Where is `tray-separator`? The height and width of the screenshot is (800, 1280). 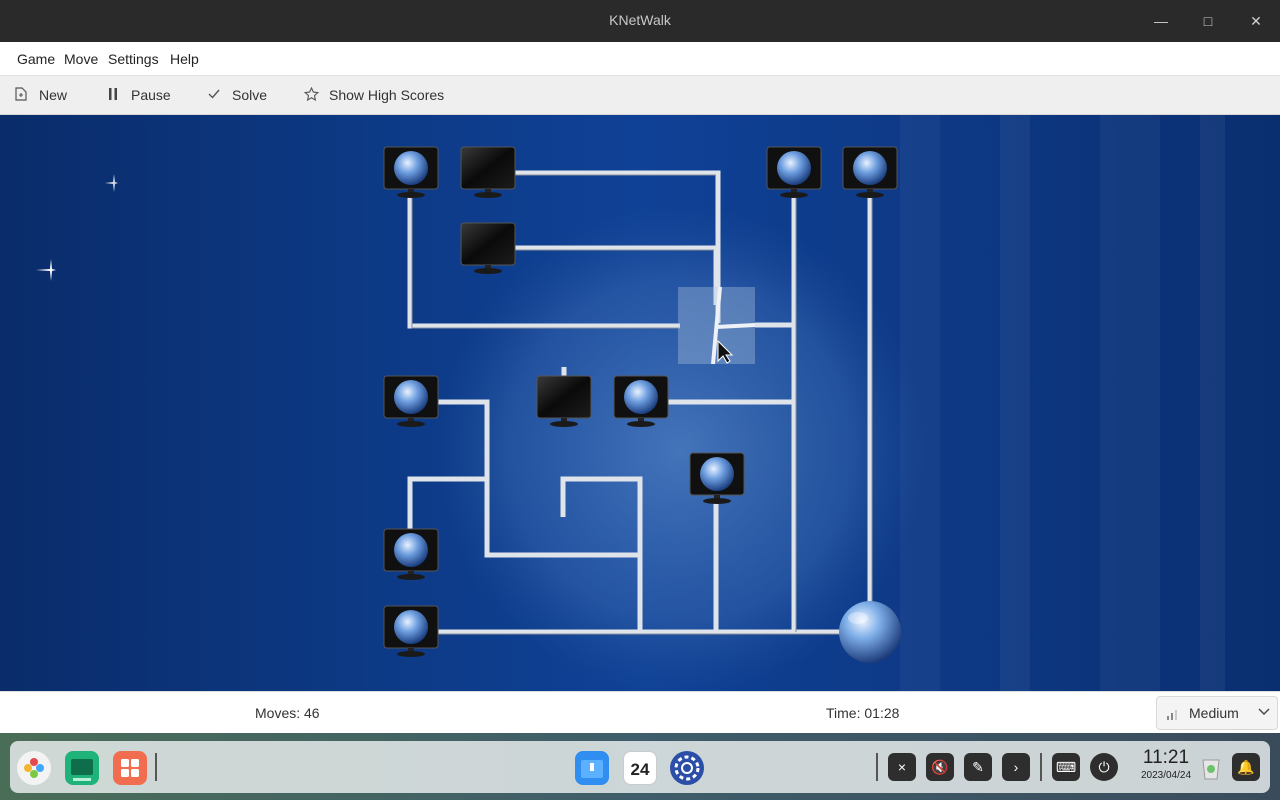 tray-separator is located at coordinates (877, 767).